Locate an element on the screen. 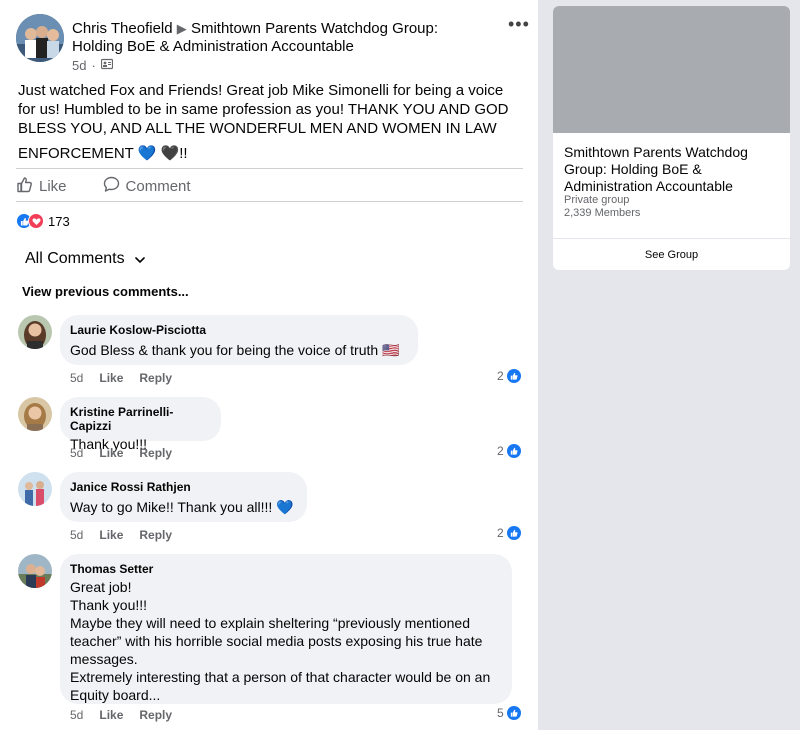 This screenshot has height=730, width=800. reactions-summary: 173 is located at coordinates (43, 221).